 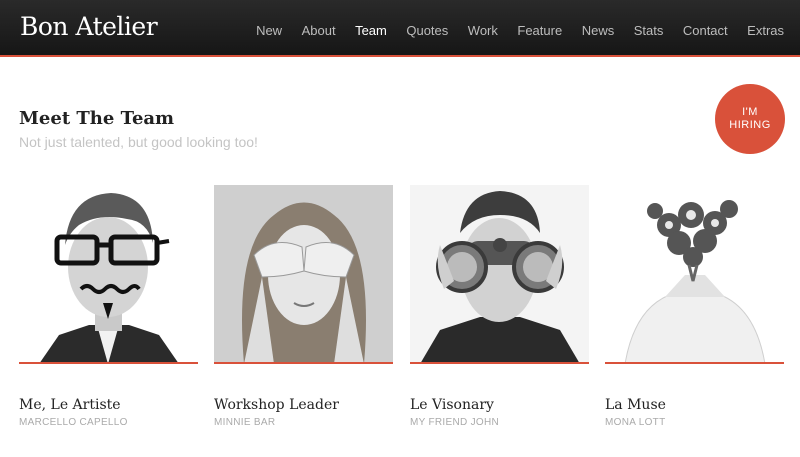 What do you see at coordinates (319, 30) in the screenshot?
I see `nav-link-about: About` at bounding box center [319, 30].